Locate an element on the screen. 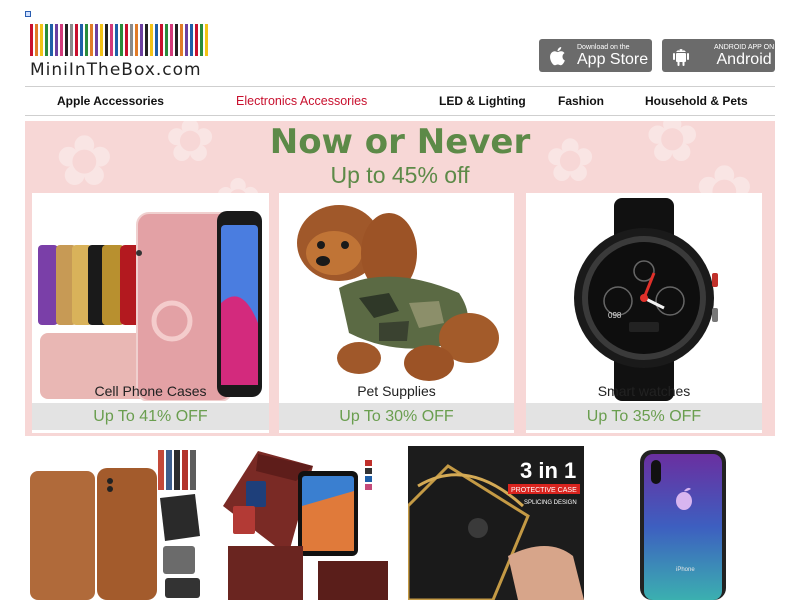  wallet-case-image is located at coordinates (303, 523).